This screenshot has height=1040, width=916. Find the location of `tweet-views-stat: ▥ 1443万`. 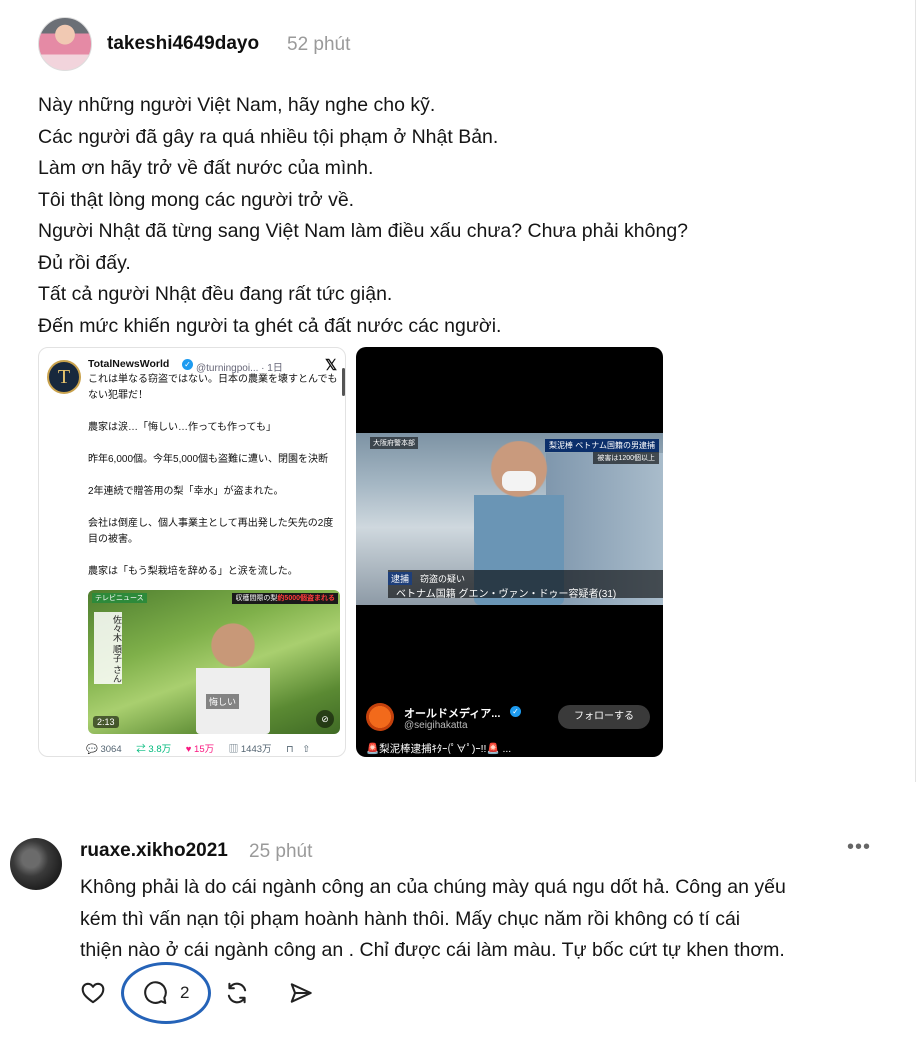

tweet-views-stat: ▥ 1443万 is located at coordinates (250, 749).